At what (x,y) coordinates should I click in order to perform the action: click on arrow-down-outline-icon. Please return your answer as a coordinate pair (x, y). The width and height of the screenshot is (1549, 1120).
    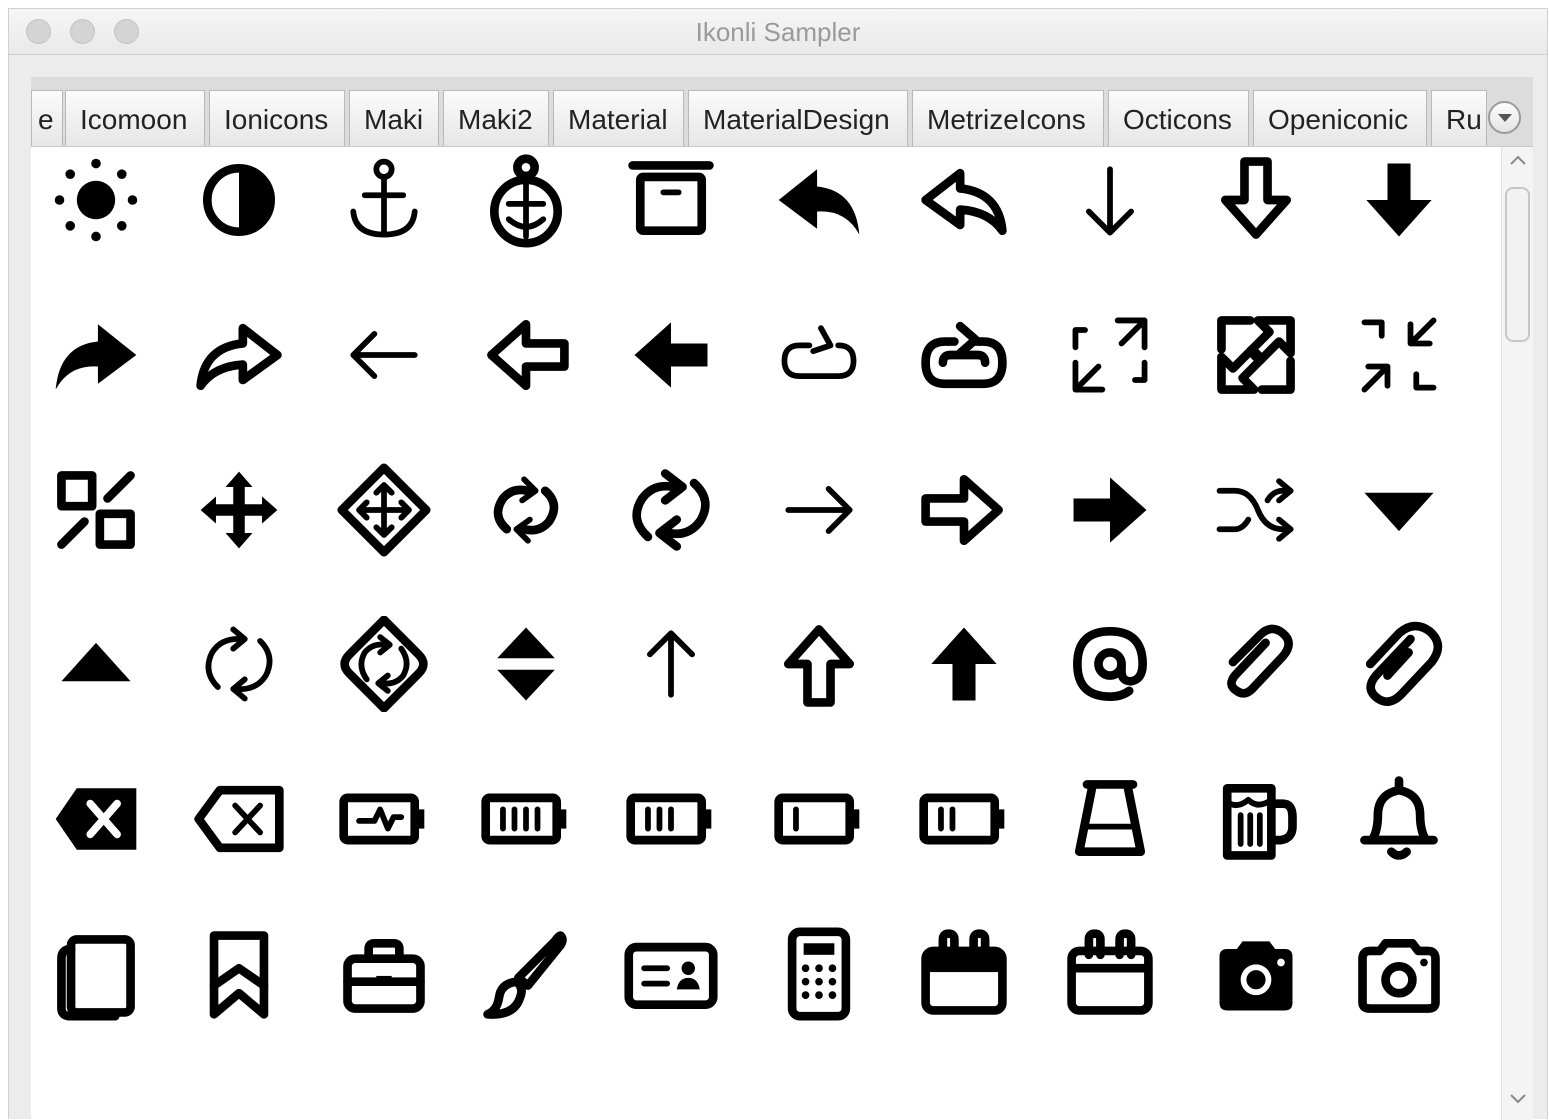
    Looking at the image, I should click on (1256, 201).